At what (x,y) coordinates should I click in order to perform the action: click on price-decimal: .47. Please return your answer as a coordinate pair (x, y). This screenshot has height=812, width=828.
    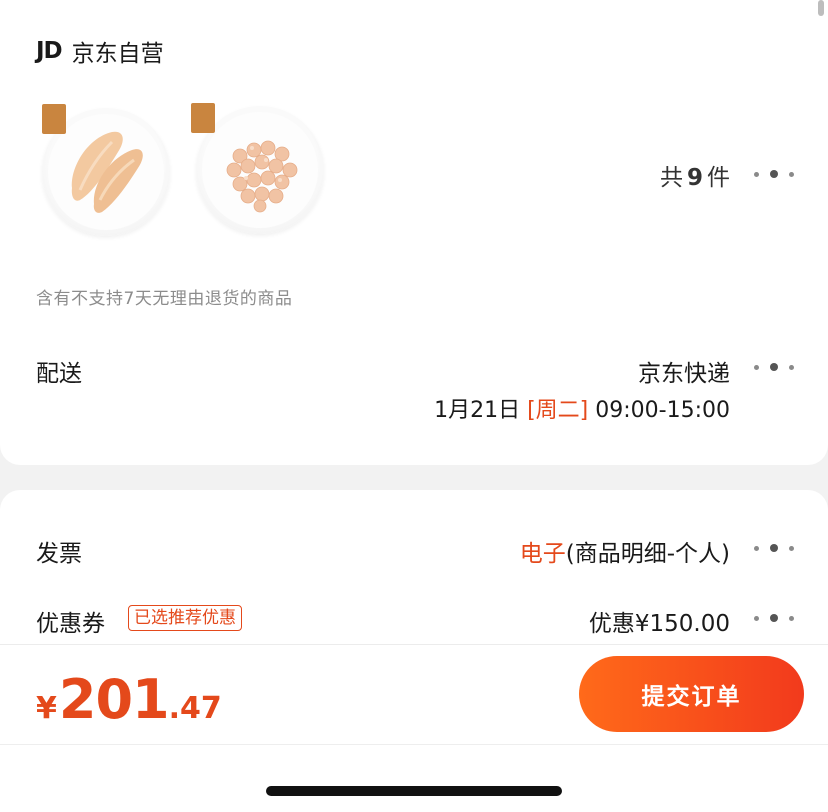
    Looking at the image, I should click on (195, 708).